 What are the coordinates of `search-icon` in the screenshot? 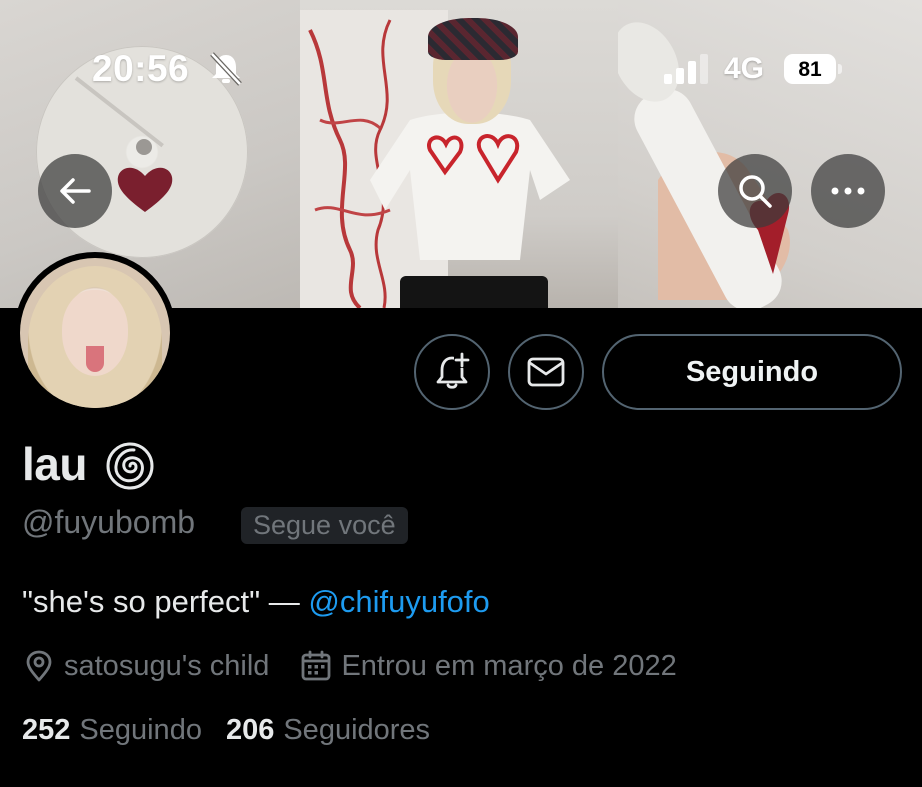 It's located at (755, 191).